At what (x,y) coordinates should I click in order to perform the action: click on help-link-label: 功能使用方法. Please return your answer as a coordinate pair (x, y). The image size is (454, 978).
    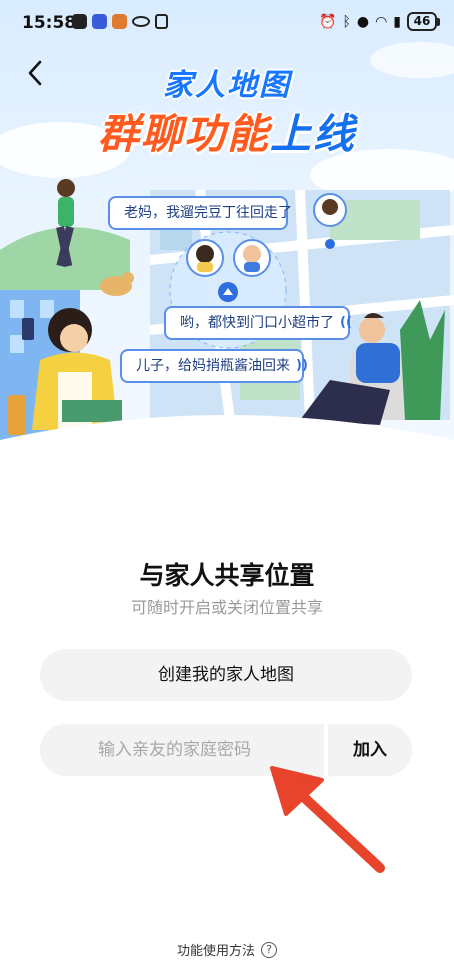
    Looking at the image, I should click on (215, 951).